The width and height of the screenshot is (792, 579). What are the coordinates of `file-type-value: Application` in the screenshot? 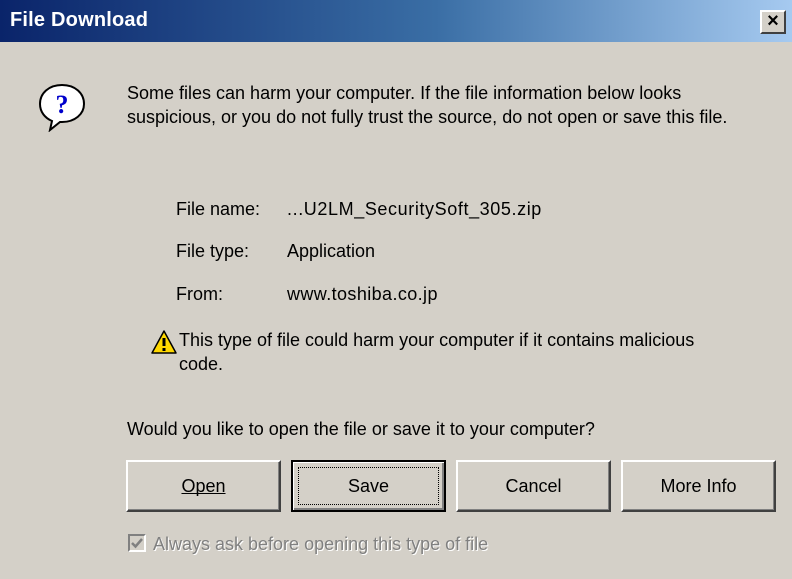 It's located at (331, 251).